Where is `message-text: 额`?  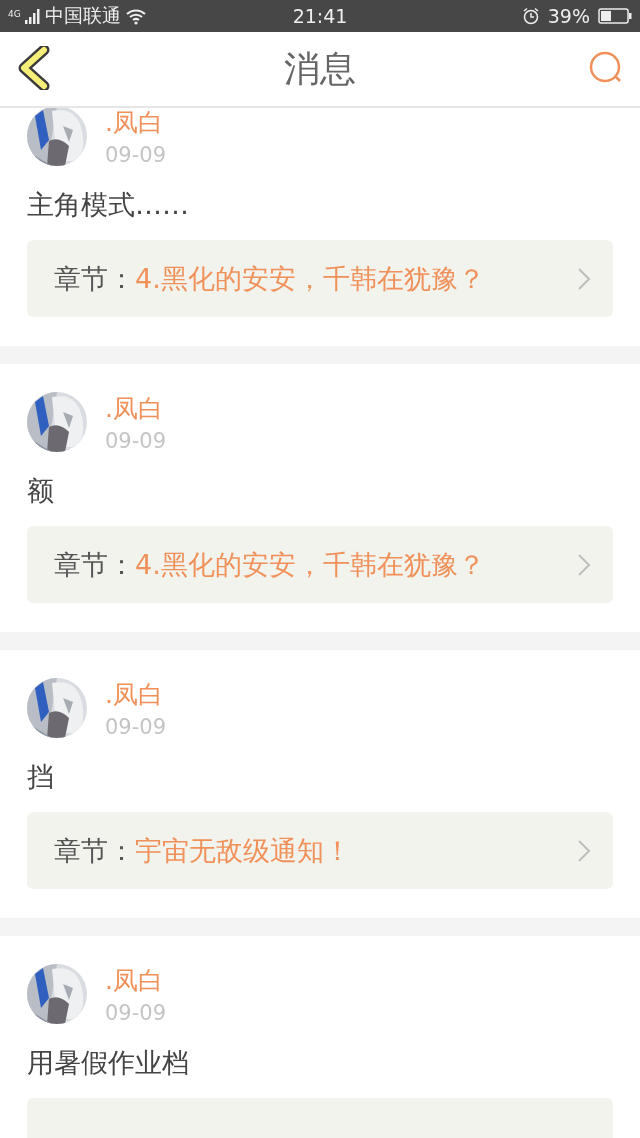 message-text: 额 is located at coordinates (41, 491).